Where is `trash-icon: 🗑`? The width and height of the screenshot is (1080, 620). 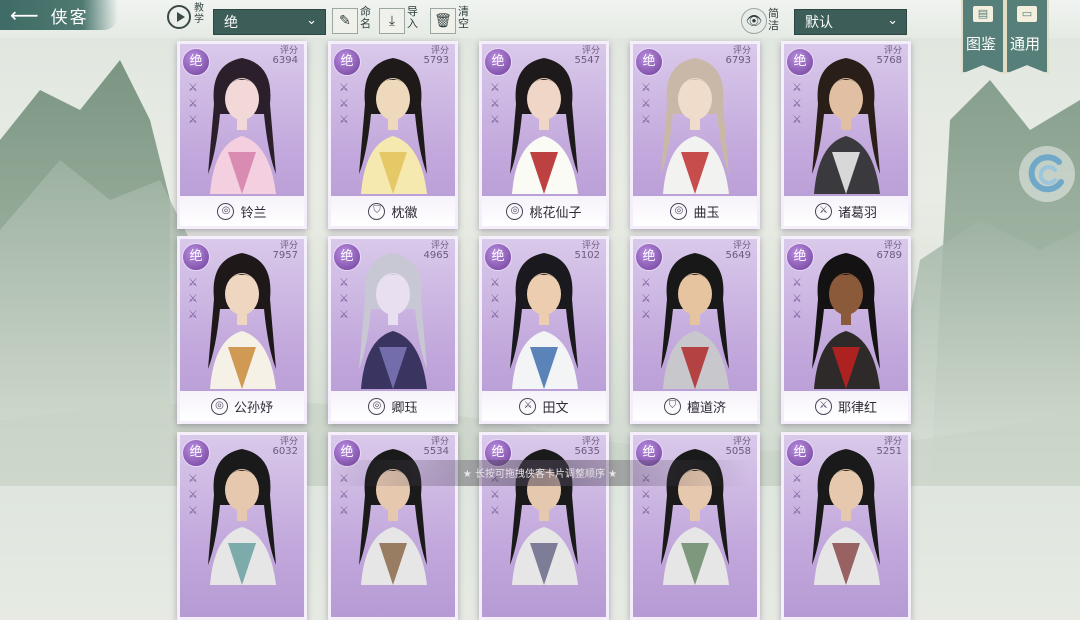
trash-icon: 🗑 is located at coordinates (443, 21).